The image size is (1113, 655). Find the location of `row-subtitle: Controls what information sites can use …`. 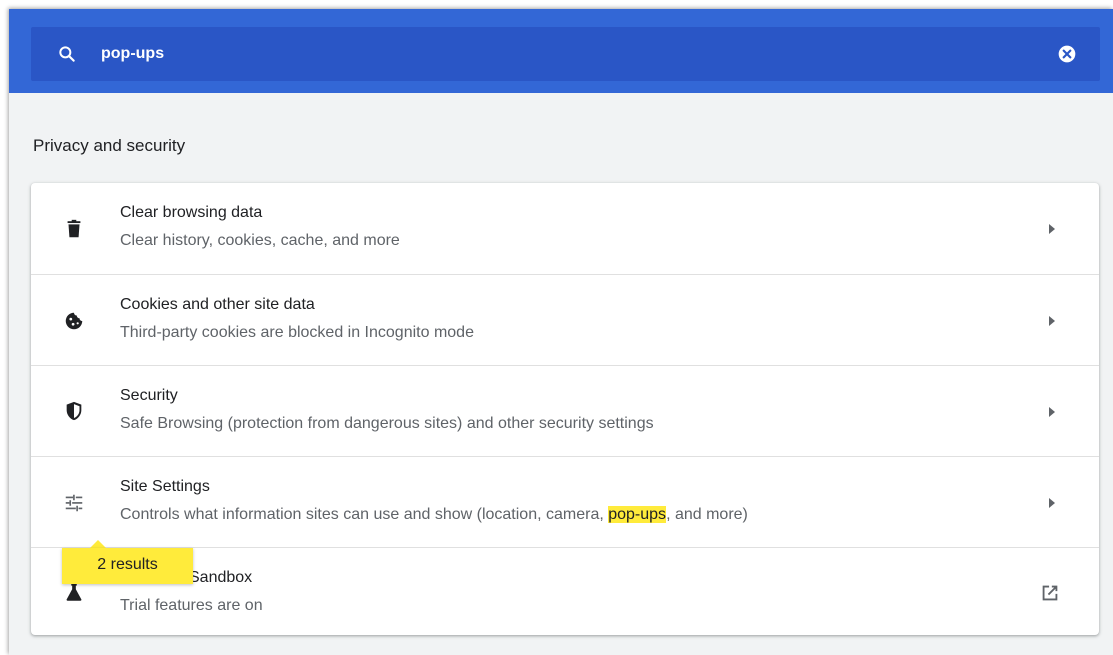

row-subtitle: Controls what information sites can use … is located at coordinates (434, 515).